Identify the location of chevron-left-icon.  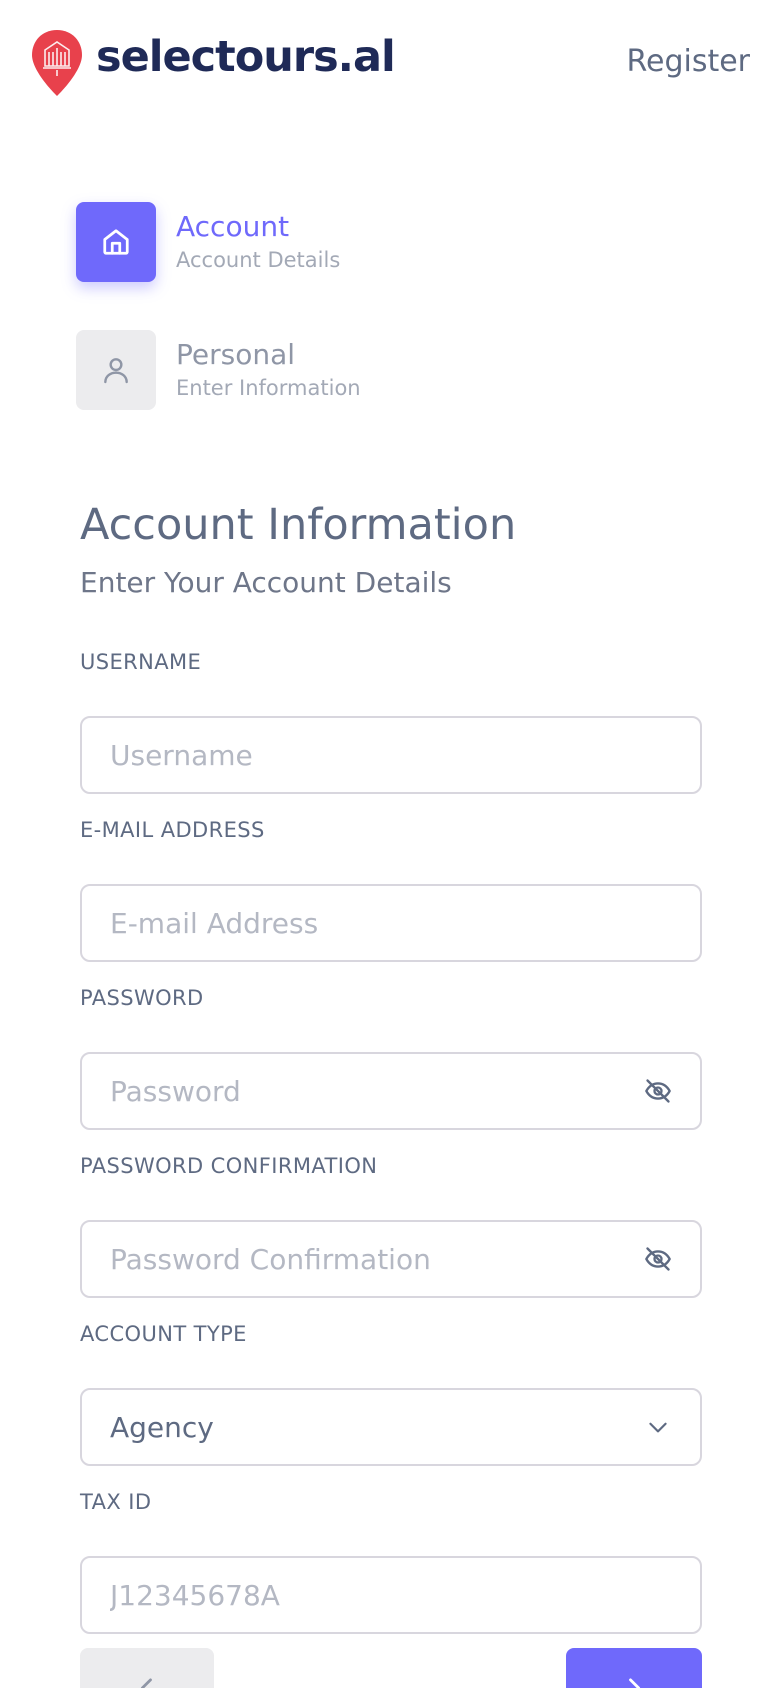
(146, 1683).